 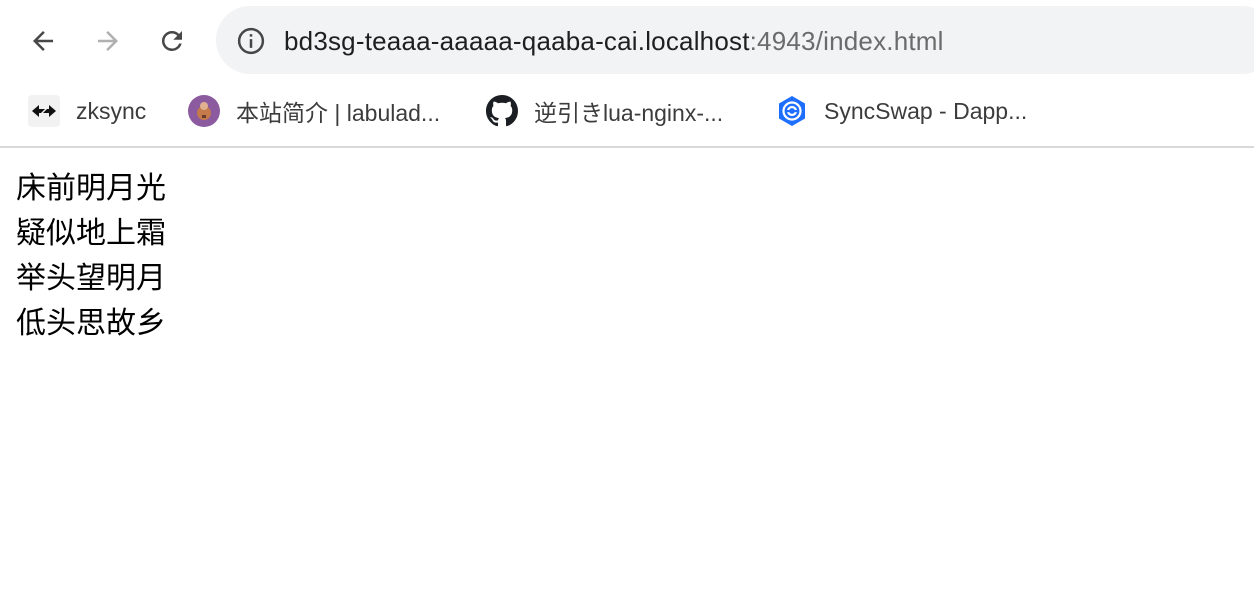 What do you see at coordinates (627, 147) in the screenshot?
I see `toolbar-divider` at bounding box center [627, 147].